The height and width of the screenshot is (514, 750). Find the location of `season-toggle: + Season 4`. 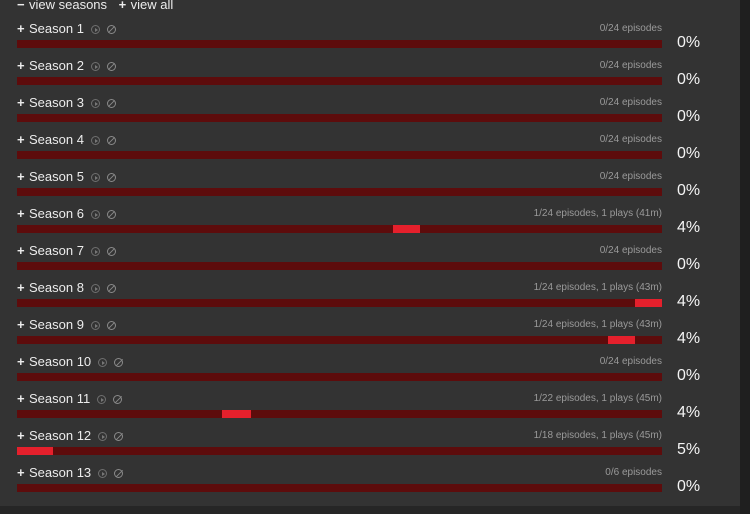

season-toggle: + Season 4 is located at coordinates (66, 140).